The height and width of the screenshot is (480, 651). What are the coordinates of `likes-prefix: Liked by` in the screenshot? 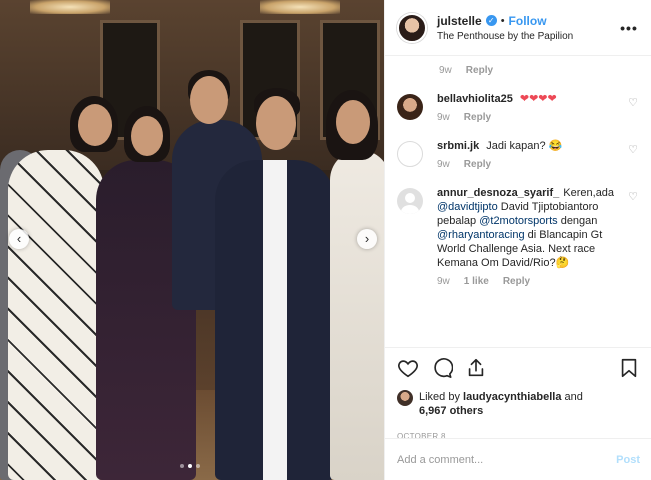 It's located at (441, 397).